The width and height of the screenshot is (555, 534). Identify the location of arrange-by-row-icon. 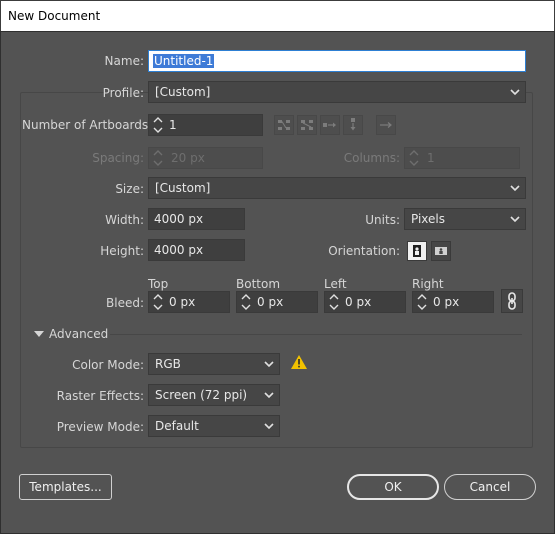
(329, 125).